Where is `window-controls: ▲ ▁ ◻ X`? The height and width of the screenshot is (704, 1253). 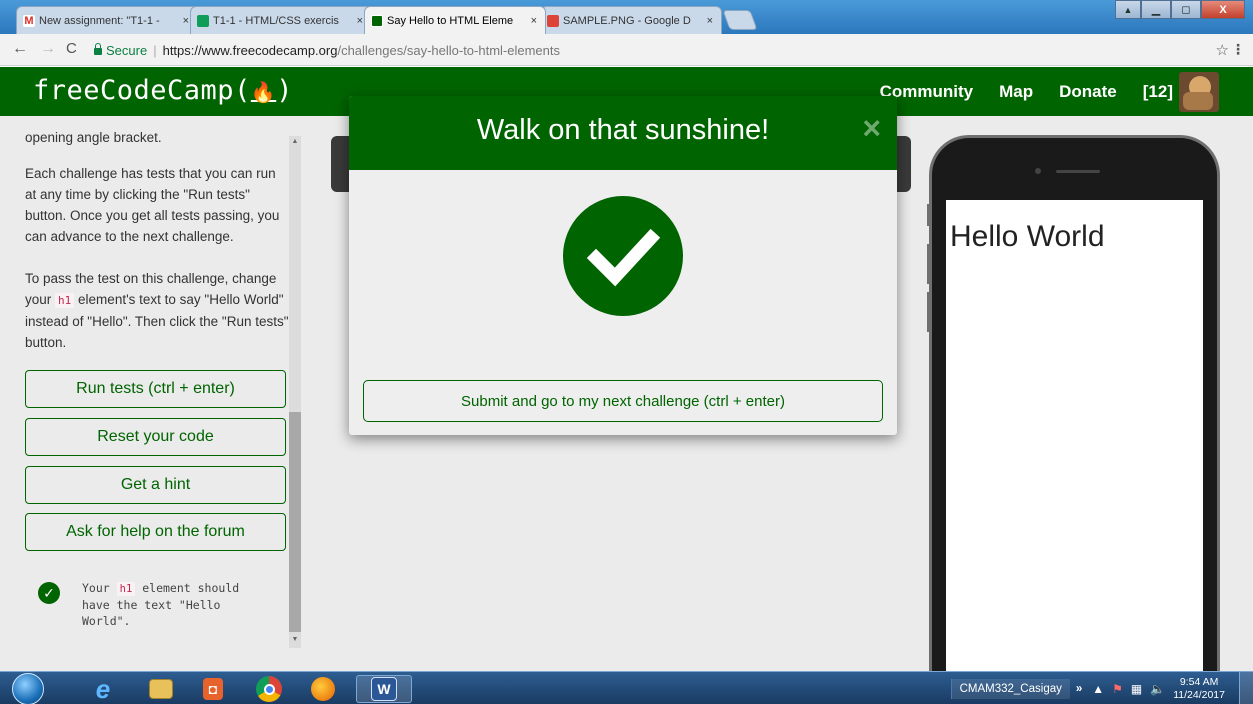
window-controls: ▲ ▁ ◻ X is located at coordinates (1180, 9).